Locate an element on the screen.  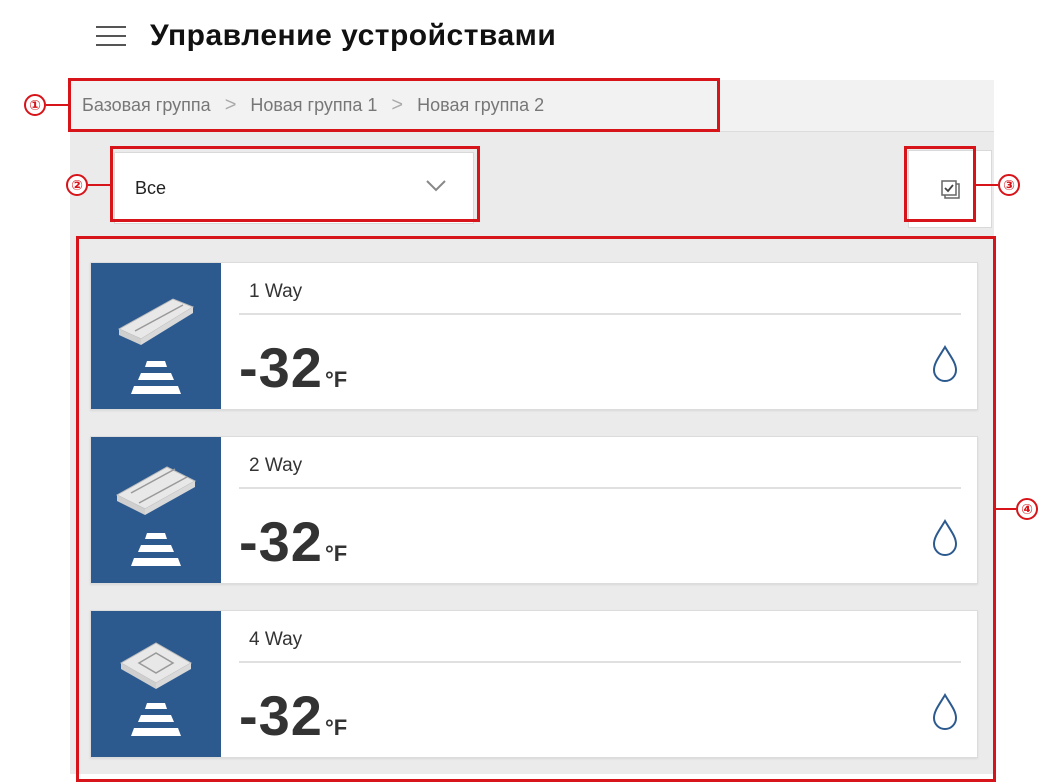
multi-select-icon is located at coordinates (950, 189).